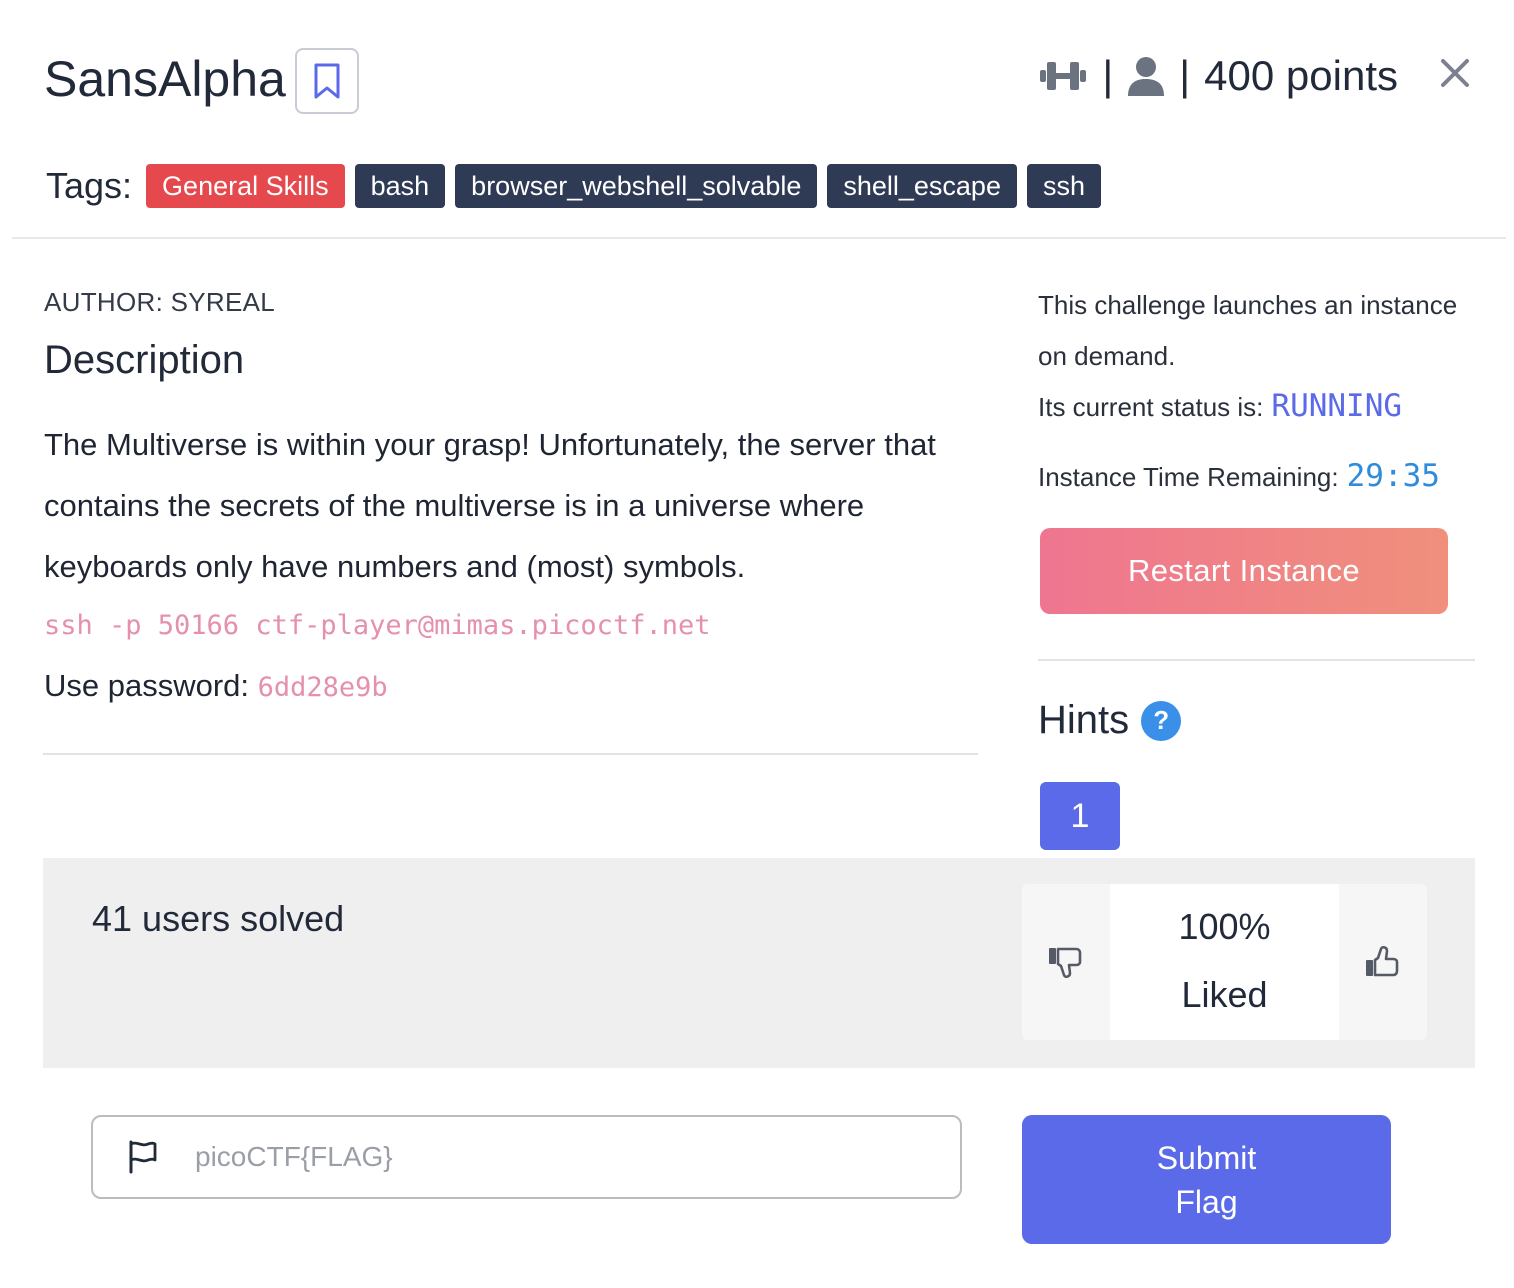 The height and width of the screenshot is (1288, 1514). Describe the element at coordinates (89, 185) in the screenshot. I see `tags-label: Tags:` at that location.